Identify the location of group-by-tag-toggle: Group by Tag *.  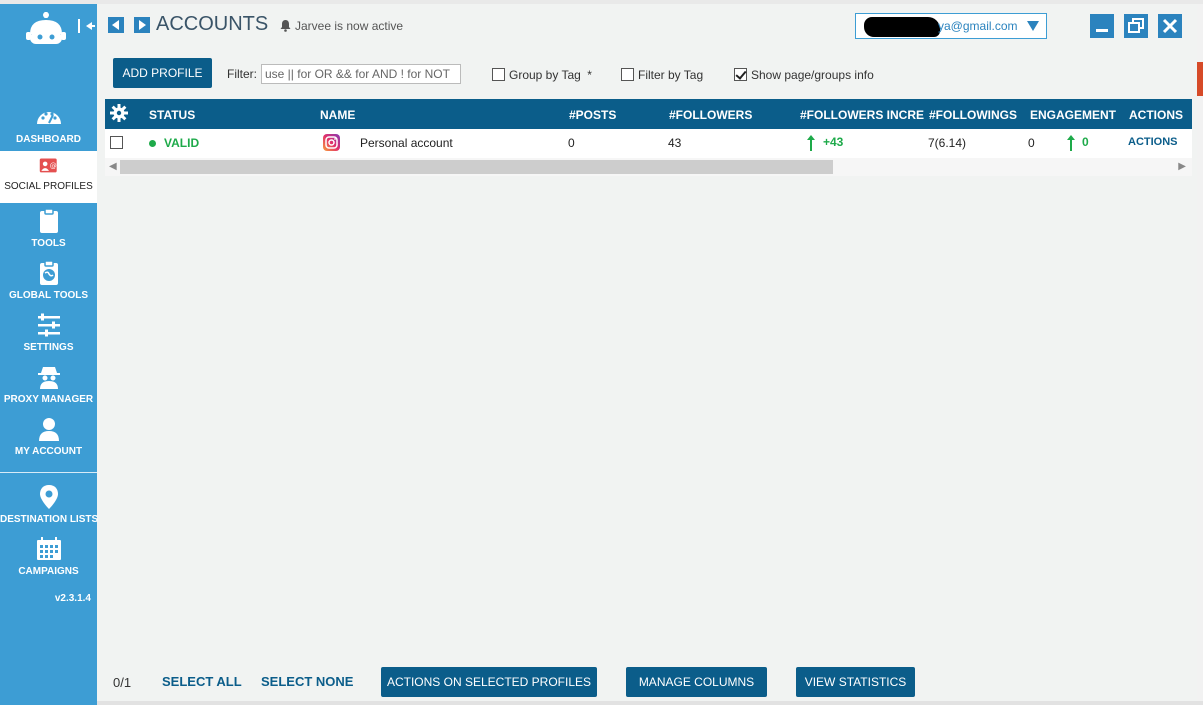
(542, 75).